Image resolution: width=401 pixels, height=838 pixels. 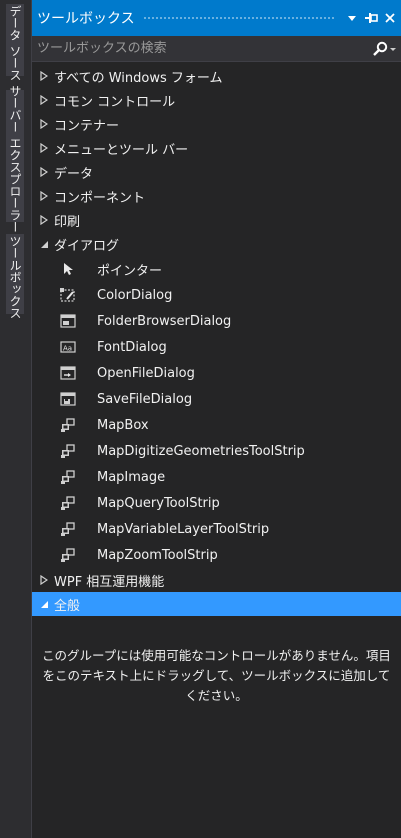 I want to click on close-button, so click(x=390, y=18).